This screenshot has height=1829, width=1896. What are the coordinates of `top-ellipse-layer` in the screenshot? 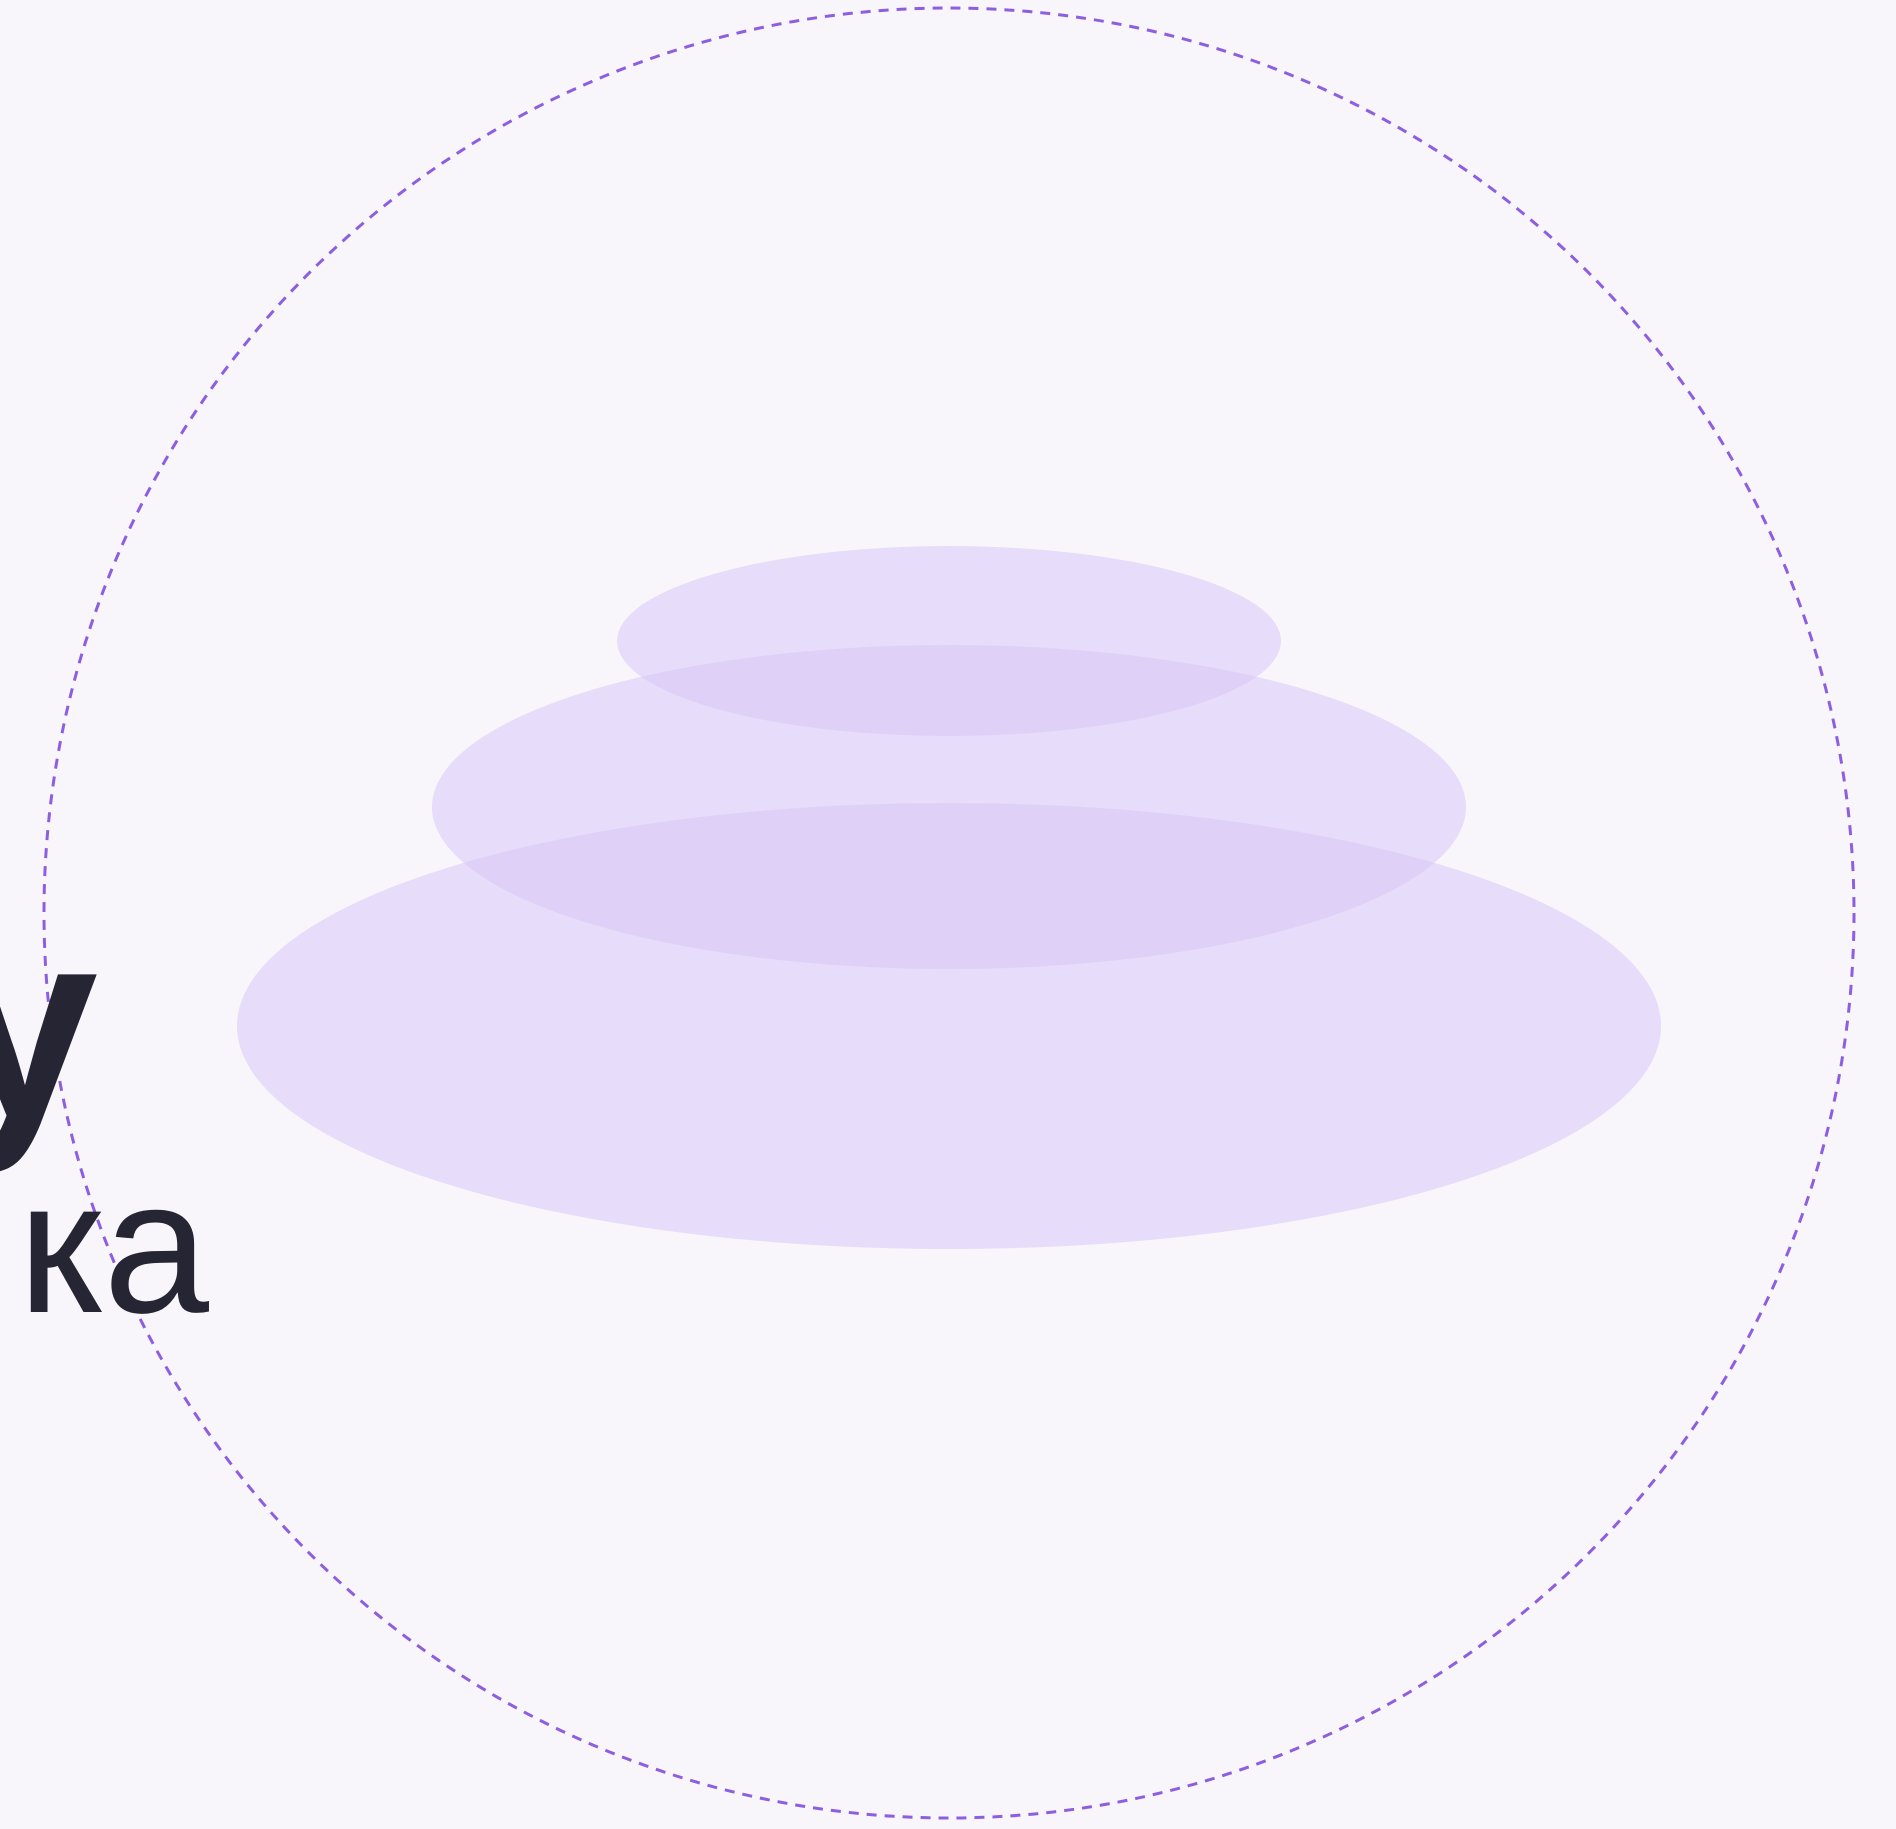 It's located at (949, 641).